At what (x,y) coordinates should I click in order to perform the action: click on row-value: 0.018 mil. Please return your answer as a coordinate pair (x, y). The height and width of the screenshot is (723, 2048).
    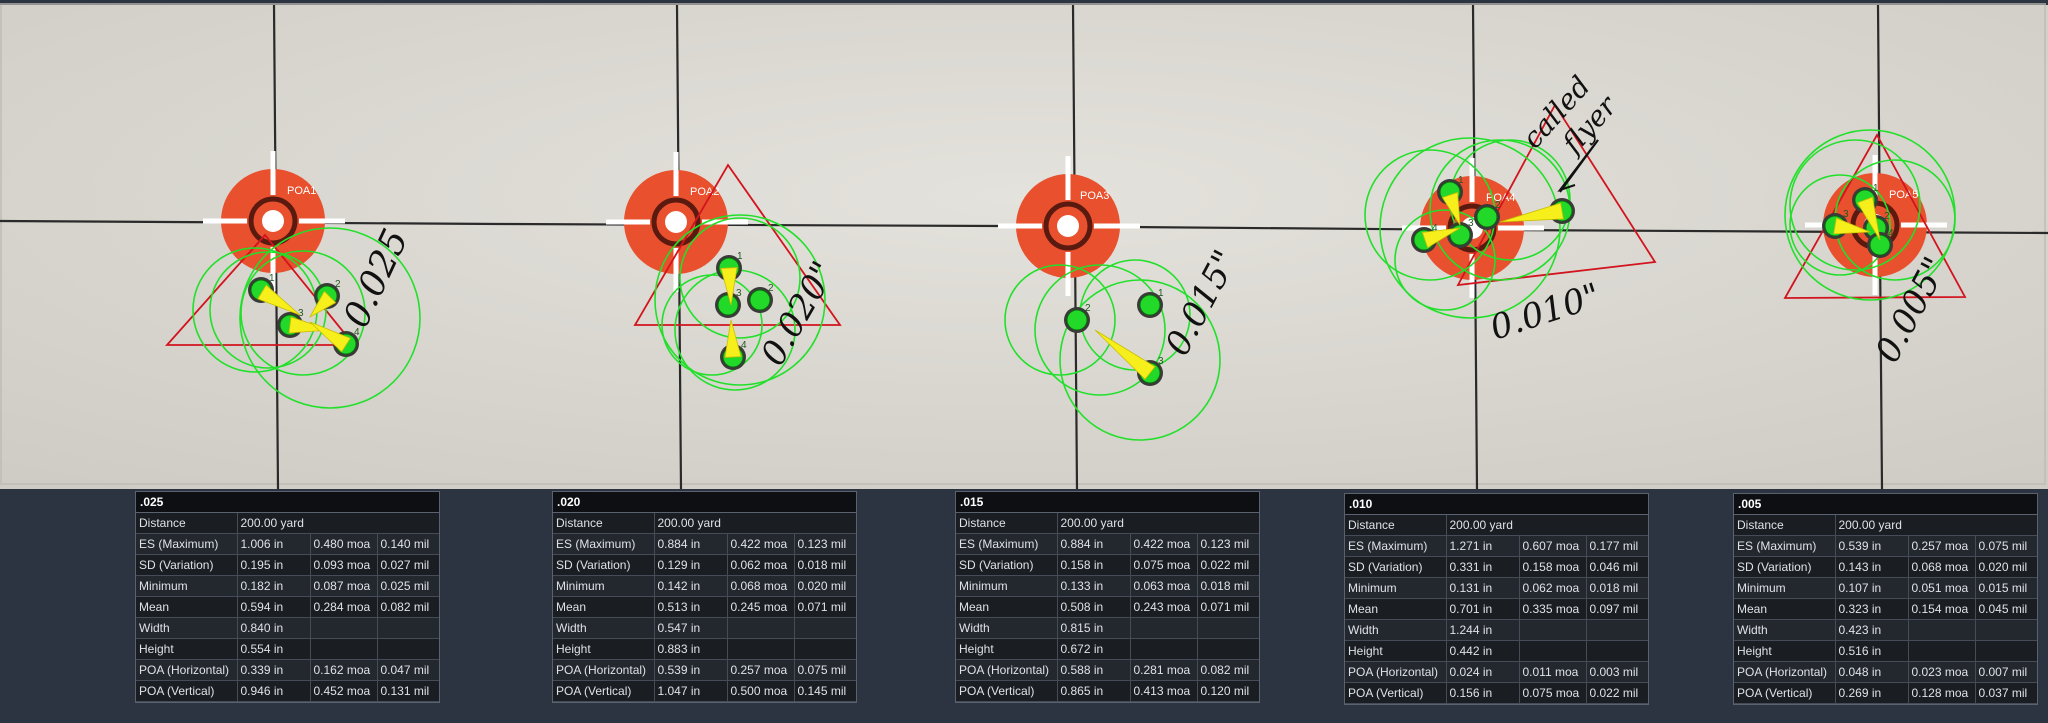
    Looking at the image, I should click on (825, 565).